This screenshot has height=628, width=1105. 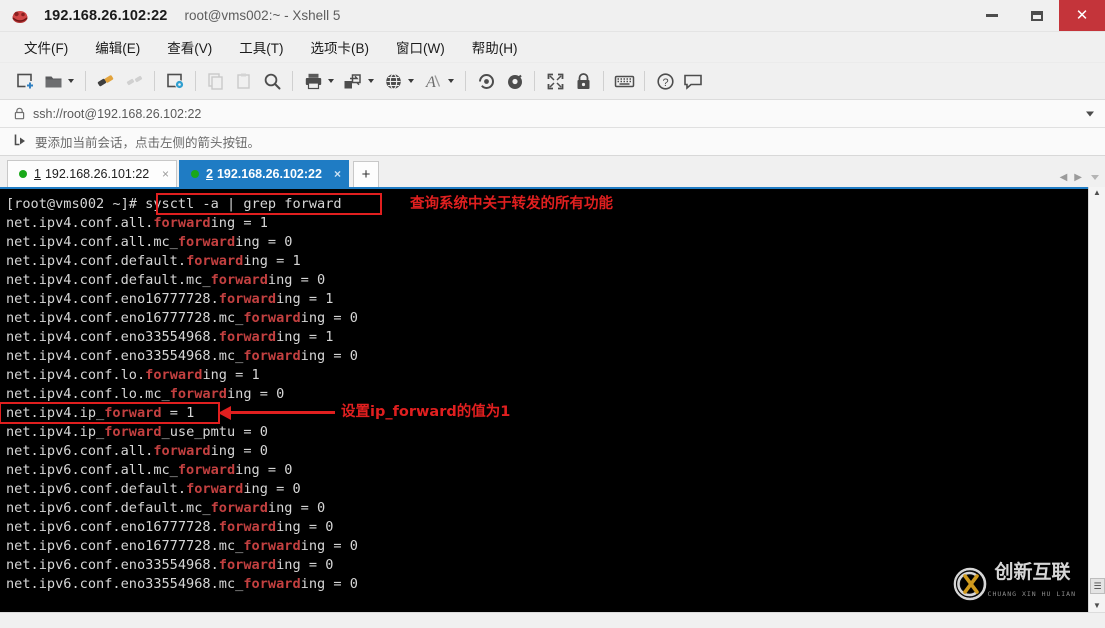 I want to click on find-button, so click(x=272, y=81).